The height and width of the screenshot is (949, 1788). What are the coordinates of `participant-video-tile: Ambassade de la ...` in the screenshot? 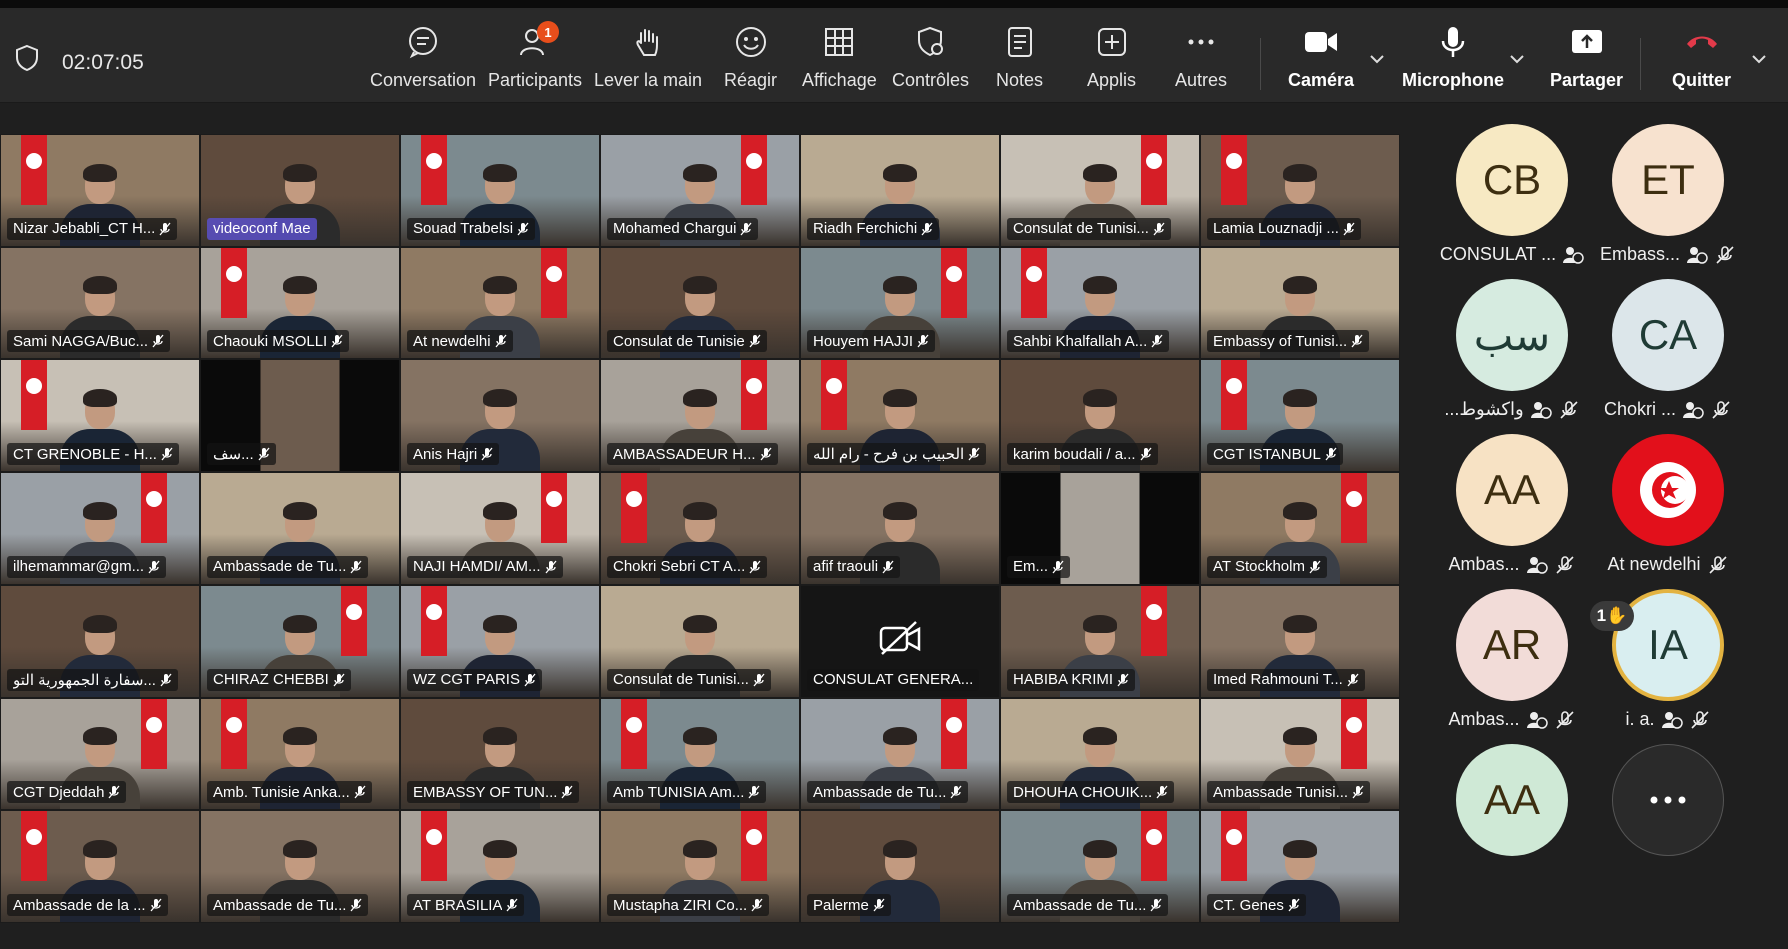 It's located at (100, 866).